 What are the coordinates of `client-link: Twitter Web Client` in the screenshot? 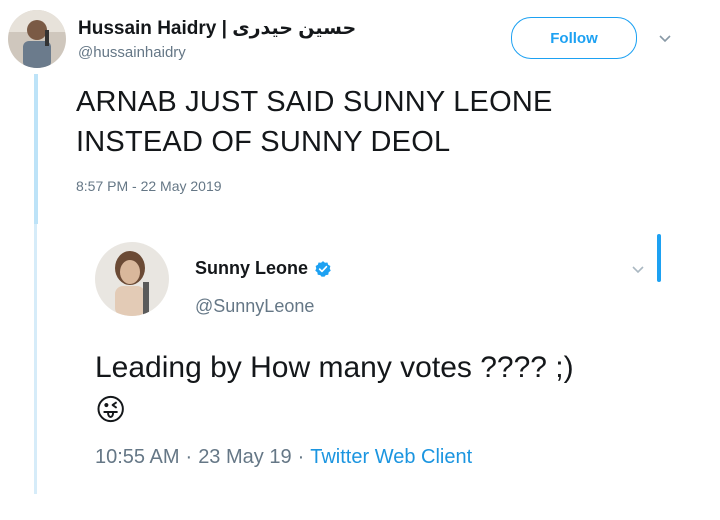 It's located at (391, 457).